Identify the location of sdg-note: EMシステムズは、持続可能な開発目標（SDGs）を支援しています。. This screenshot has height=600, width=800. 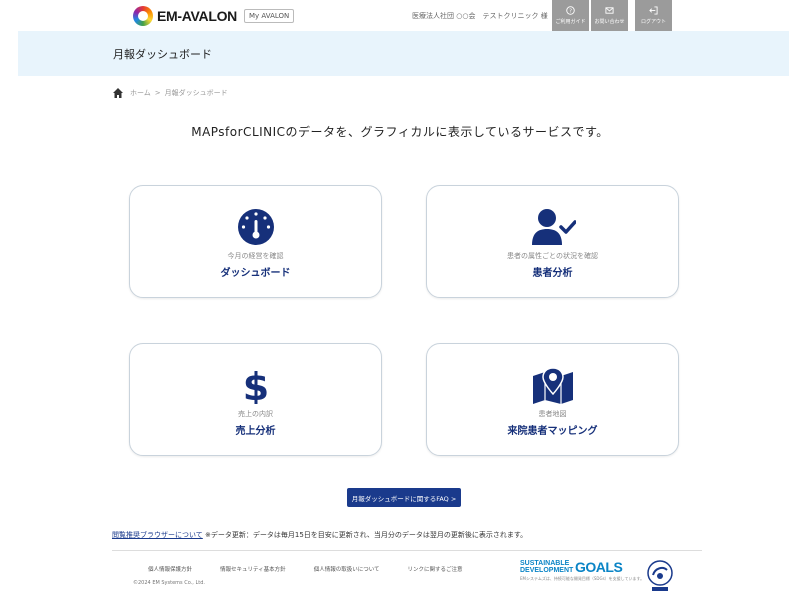
(582, 578).